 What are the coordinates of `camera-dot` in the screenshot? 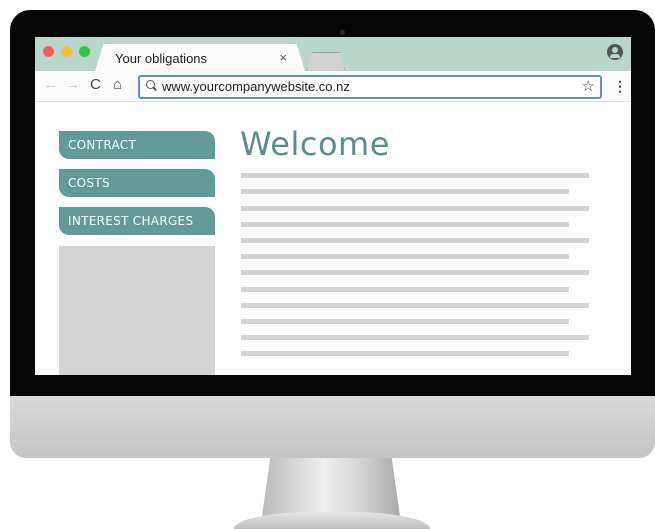 It's located at (342, 32).